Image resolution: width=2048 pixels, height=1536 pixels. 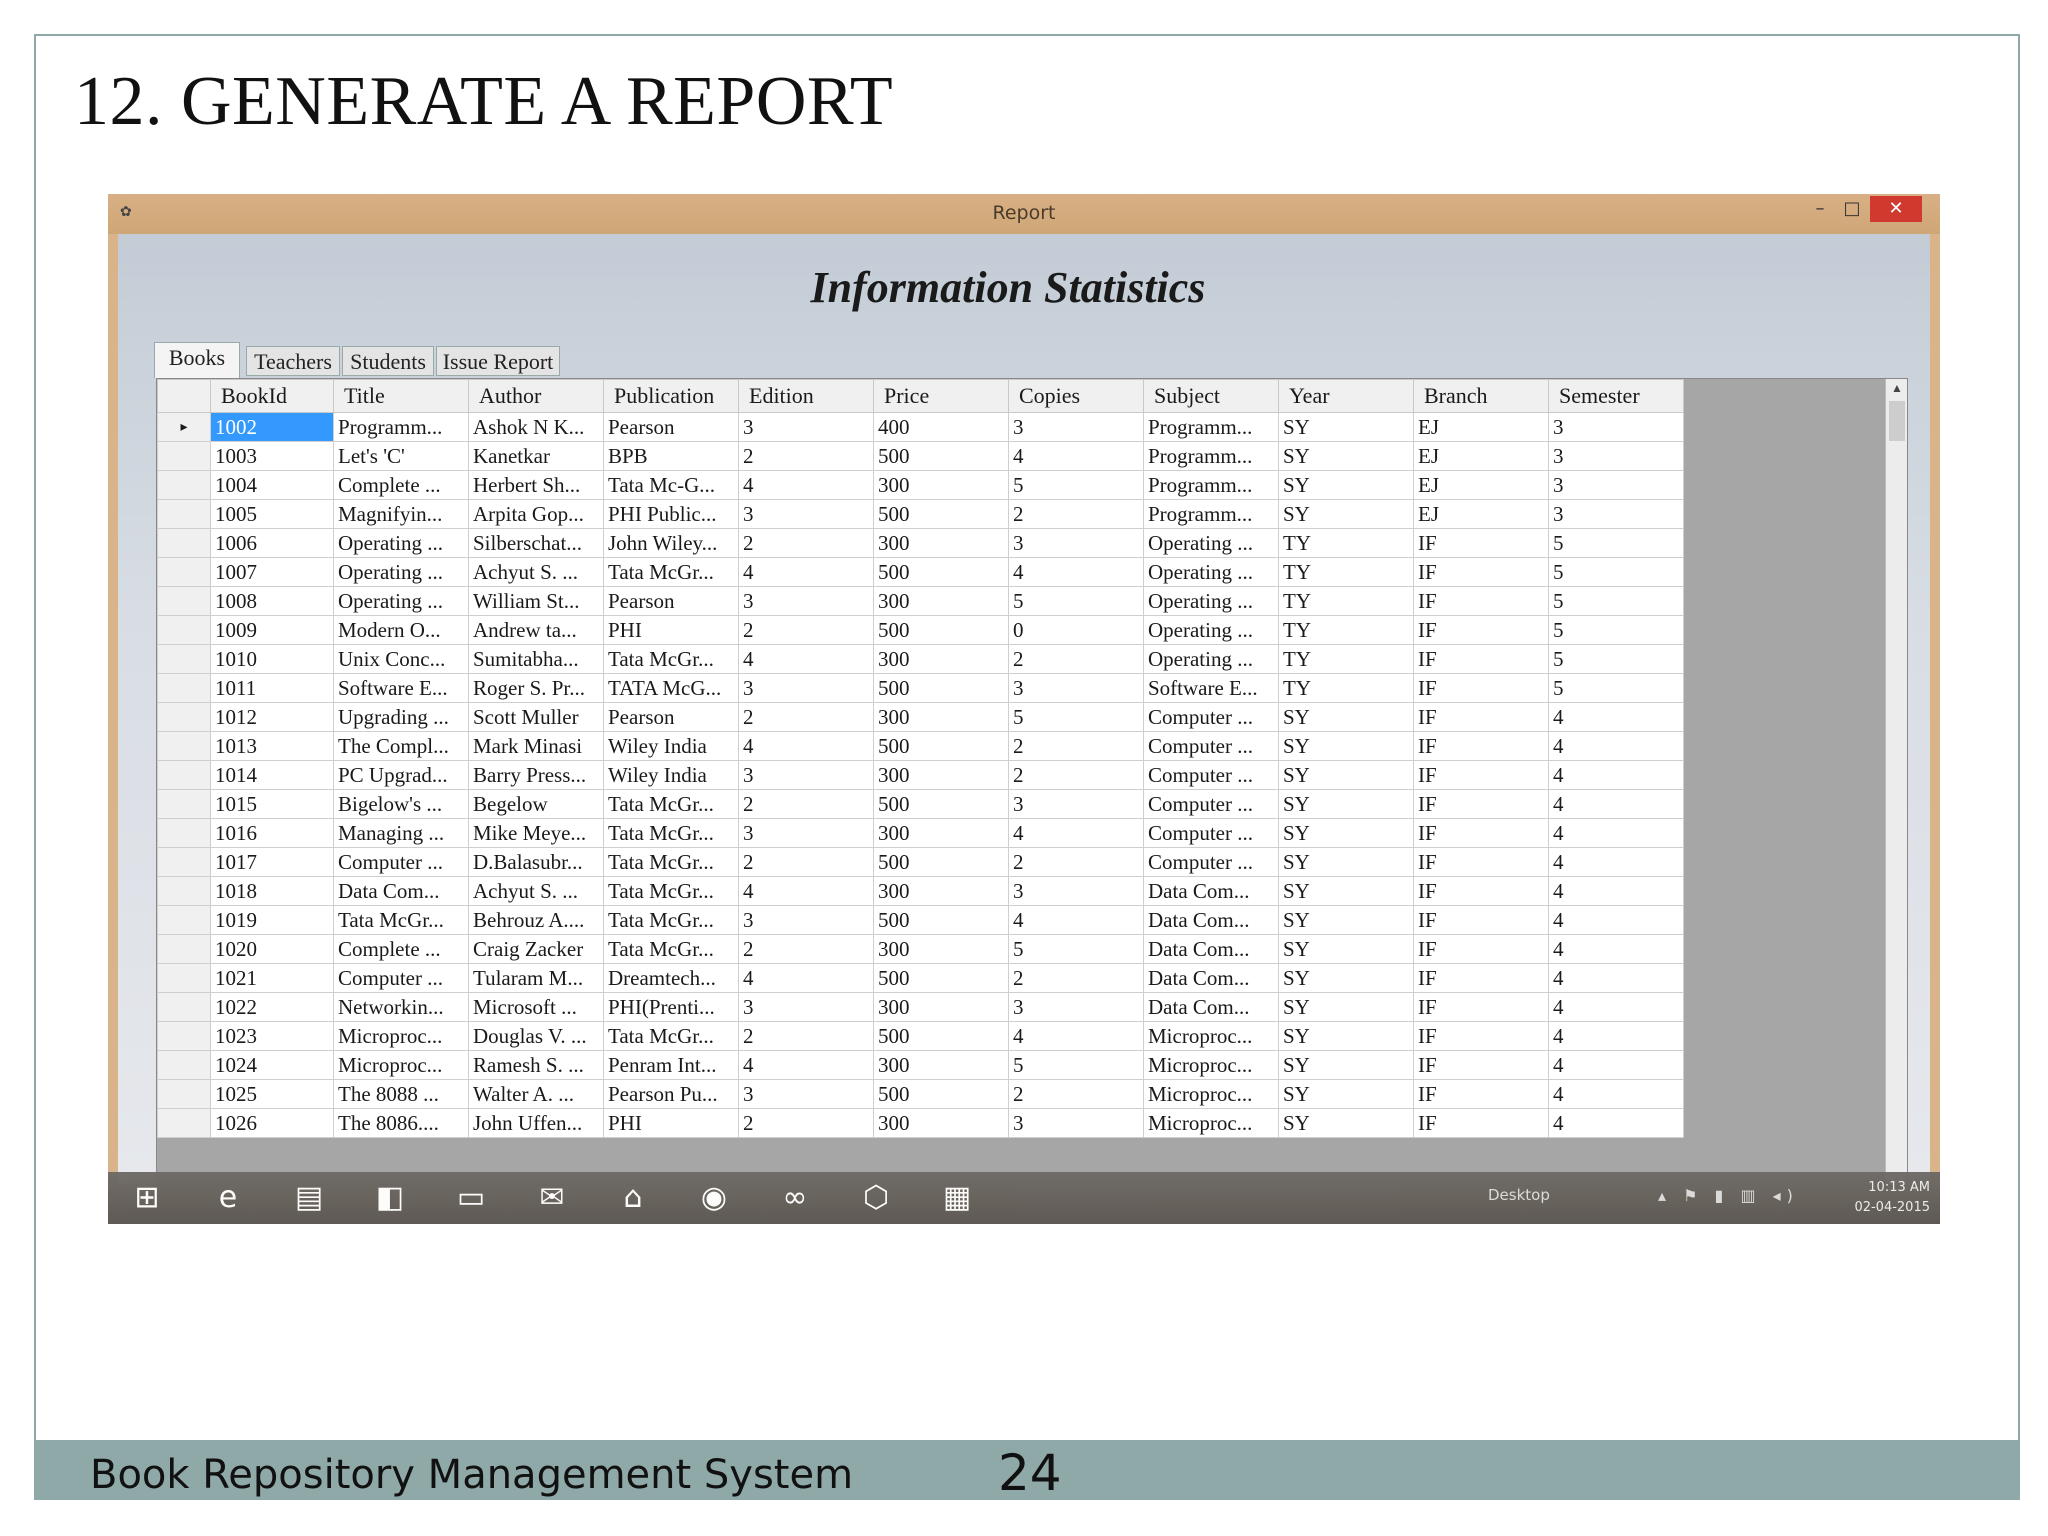 What do you see at coordinates (1896, 209) in the screenshot?
I see `close-button: ✕` at bounding box center [1896, 209].